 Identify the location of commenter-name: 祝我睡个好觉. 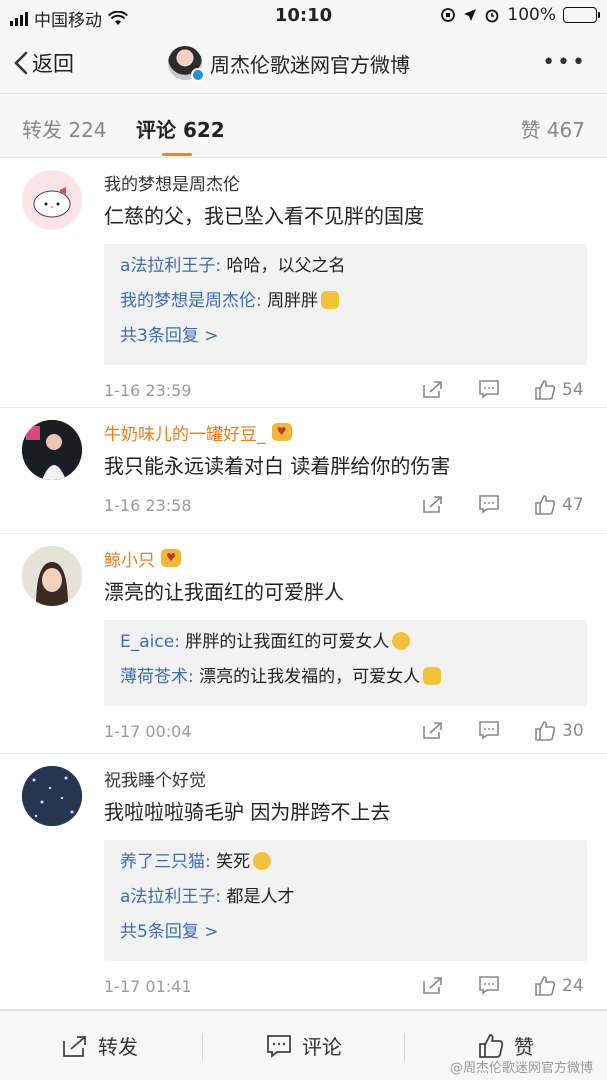
(345, 778).